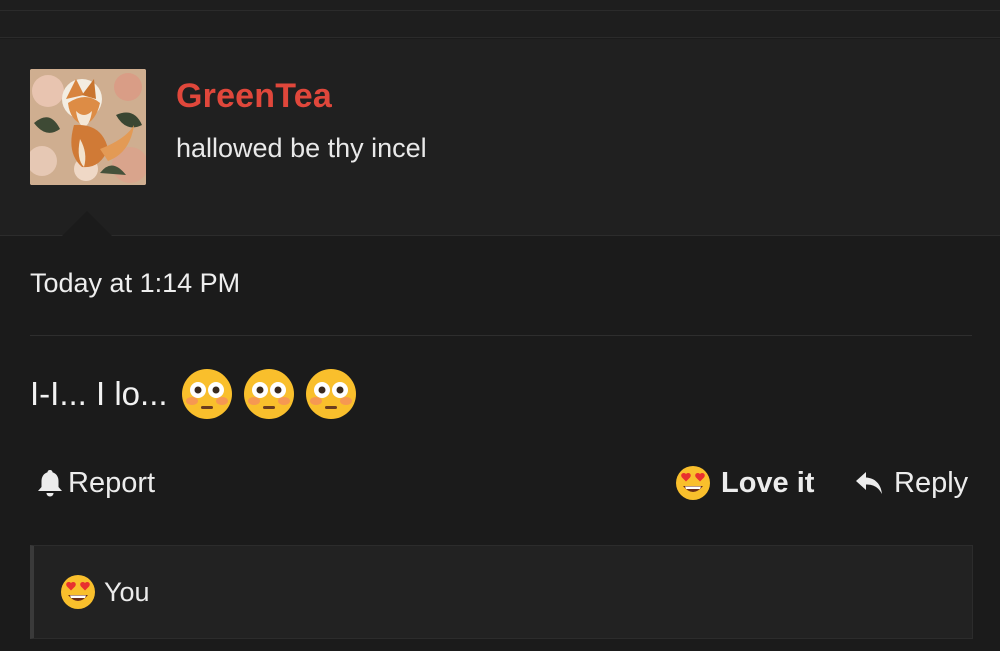 The width and height of the screenshot is (1000, 651). What do you see at coordinates (501, 592) in the screenshot?
I see `reactions-bar: You` at bounding box center [501, 592].